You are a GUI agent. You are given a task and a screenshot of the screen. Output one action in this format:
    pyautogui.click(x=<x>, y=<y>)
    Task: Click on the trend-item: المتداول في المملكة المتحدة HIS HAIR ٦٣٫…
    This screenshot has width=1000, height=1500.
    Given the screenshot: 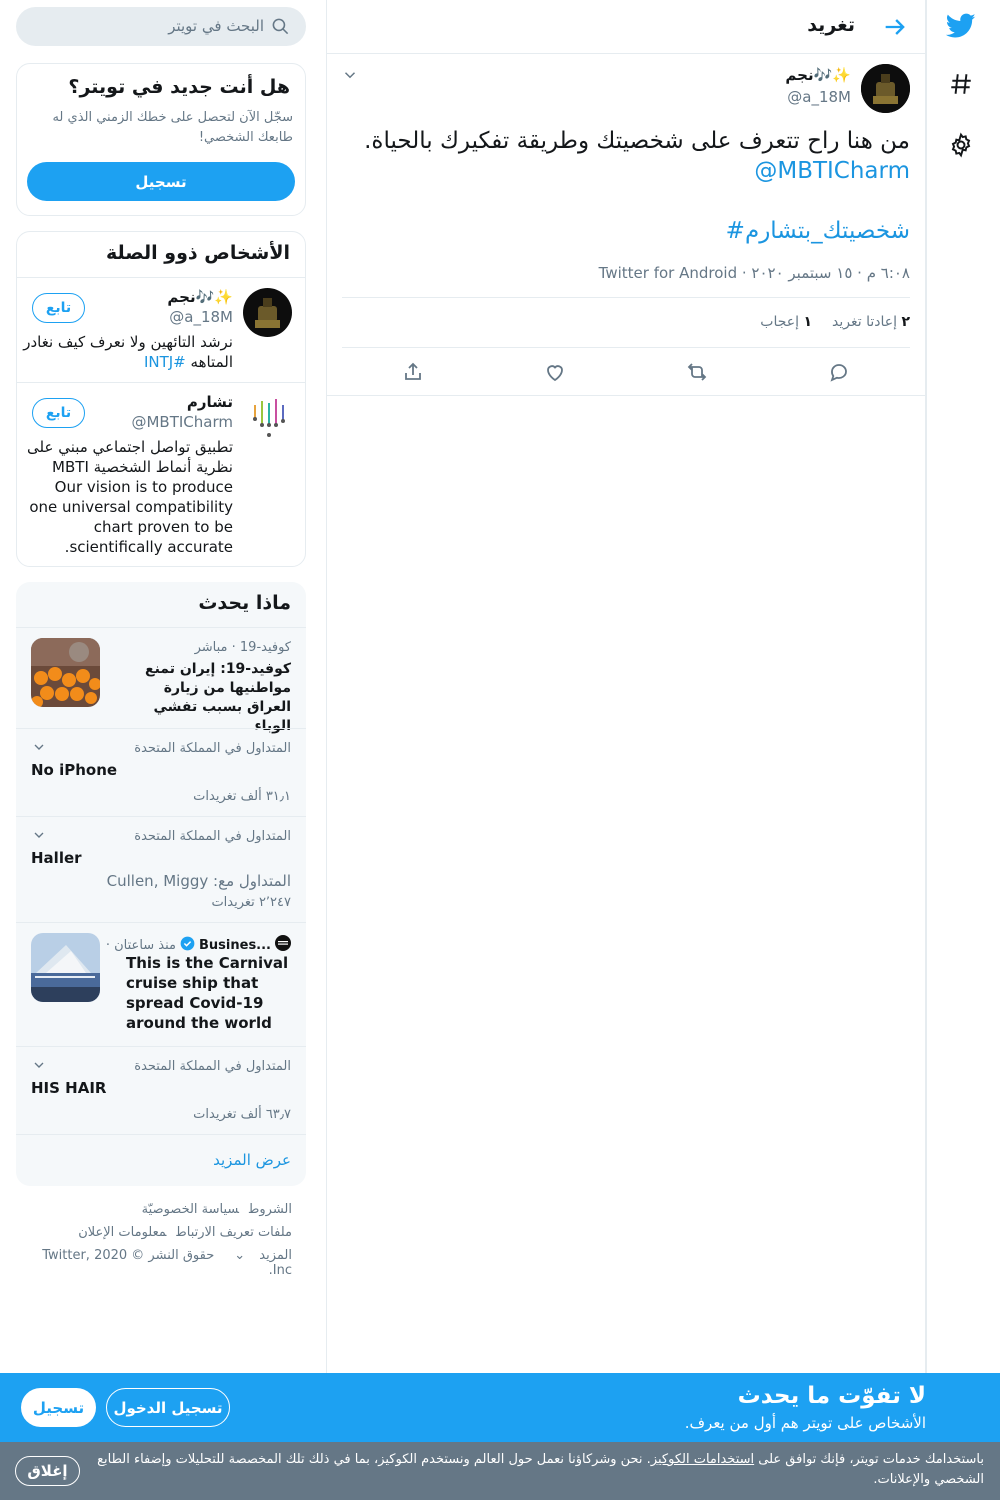 What is the action you would take?
    pyautogui.click(x=161, y=1090)
    